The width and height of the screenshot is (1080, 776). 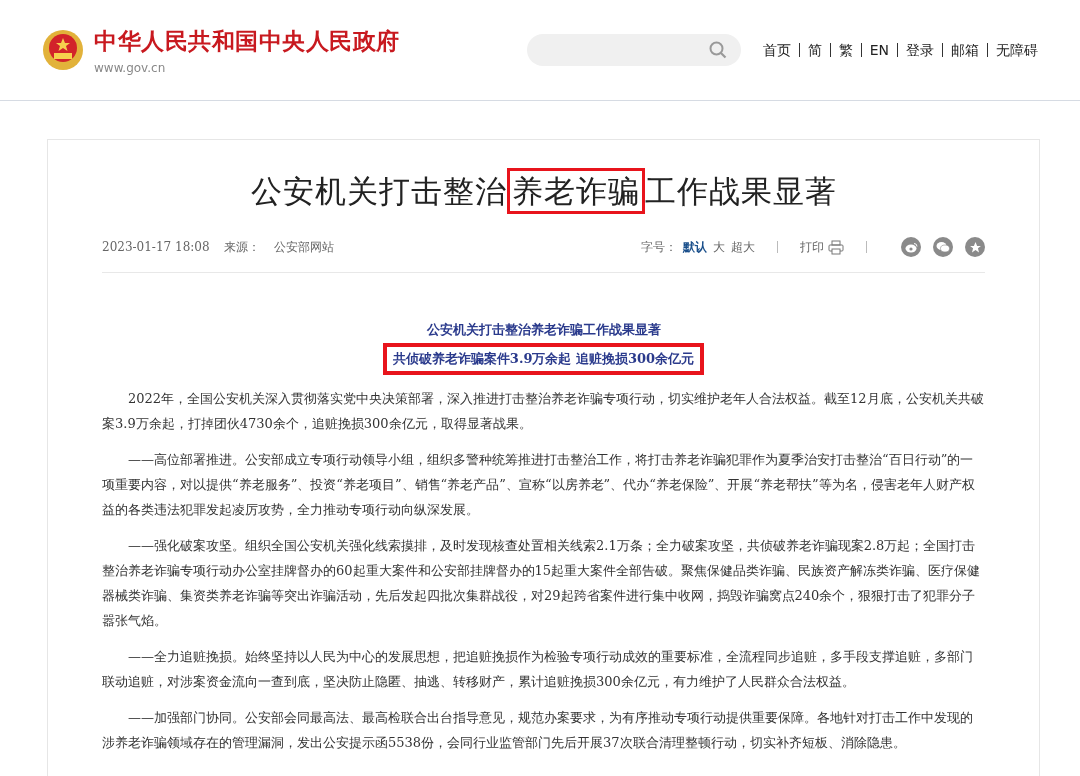 I want to click on paragraph: ——加强部门协同。公安部会同最高法、最高检联合出台指导意见，规范办案要求，为有序推动专项行动提供重要保障。各地针对打击工作中发现的涉养老诈骗领域存在的管理漏洞，发出公安提示函5538份，会同行业监管部门先后开展37次联合清理整顿行动，切实补齐短板、消除隐患。, so click(x=538, y=730).